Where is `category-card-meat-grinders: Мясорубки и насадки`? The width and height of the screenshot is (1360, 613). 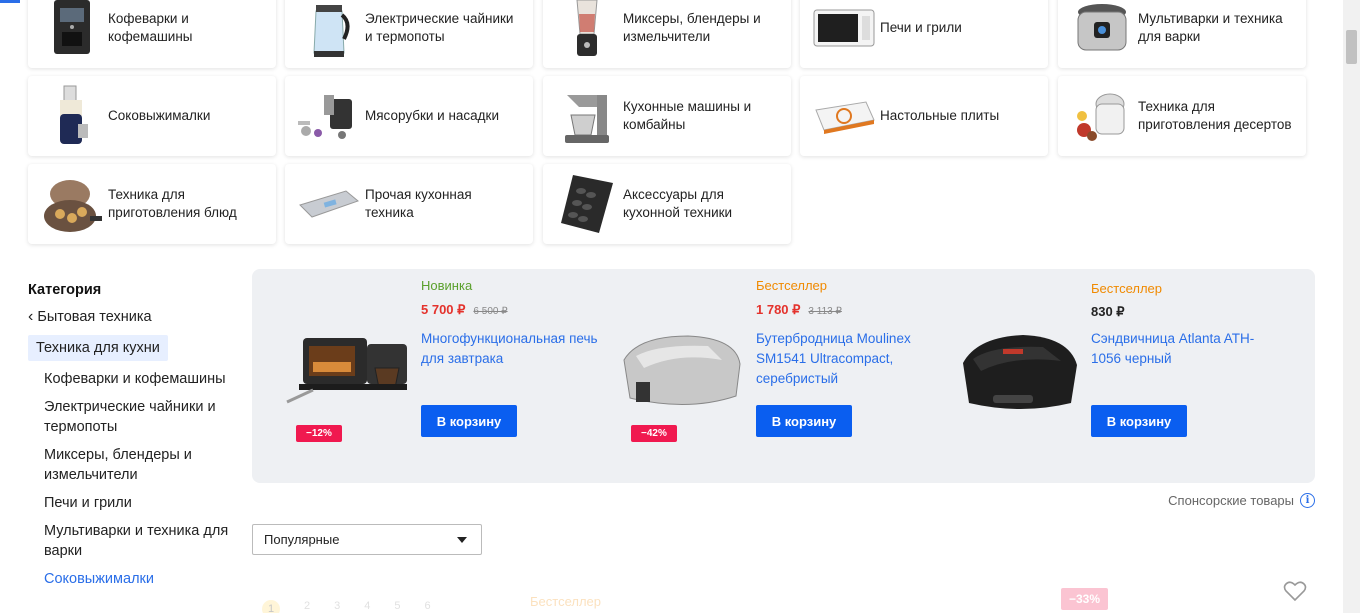 category-card-meat-grinders: Мясорубки и насадки is located at coordinates (409, 116).